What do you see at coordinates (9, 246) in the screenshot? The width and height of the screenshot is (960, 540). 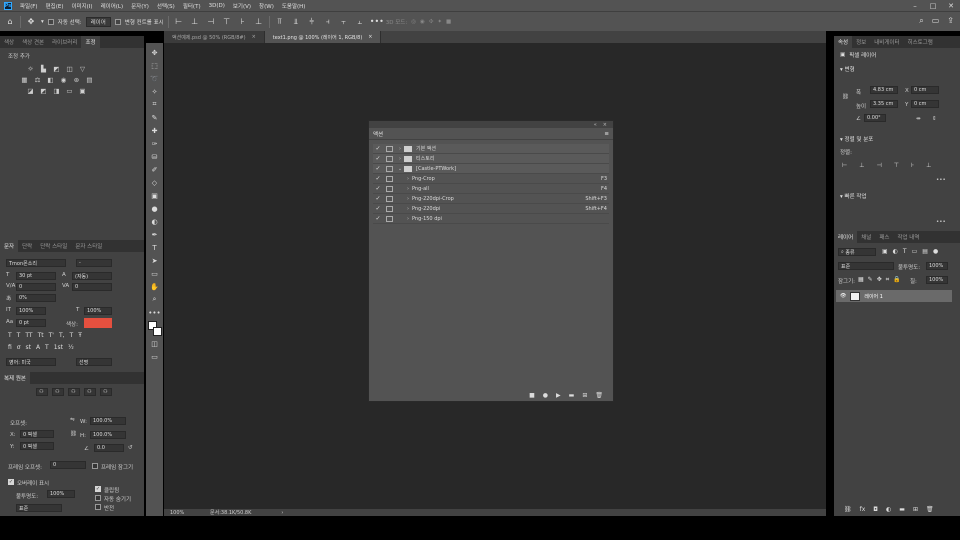 I see `tab-character: 문자` at bounding box center [9, 246].